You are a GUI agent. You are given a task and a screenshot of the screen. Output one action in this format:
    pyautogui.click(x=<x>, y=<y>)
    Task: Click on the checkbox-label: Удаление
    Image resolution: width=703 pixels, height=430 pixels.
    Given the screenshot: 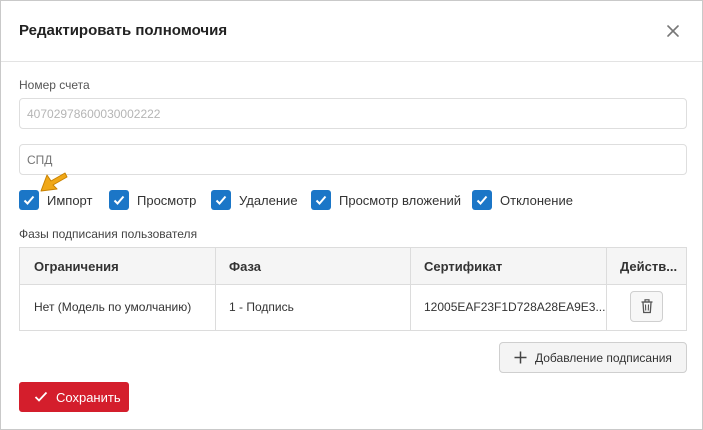 What is the action you would take?
    pyautogui.click(x=268, y=200)
    